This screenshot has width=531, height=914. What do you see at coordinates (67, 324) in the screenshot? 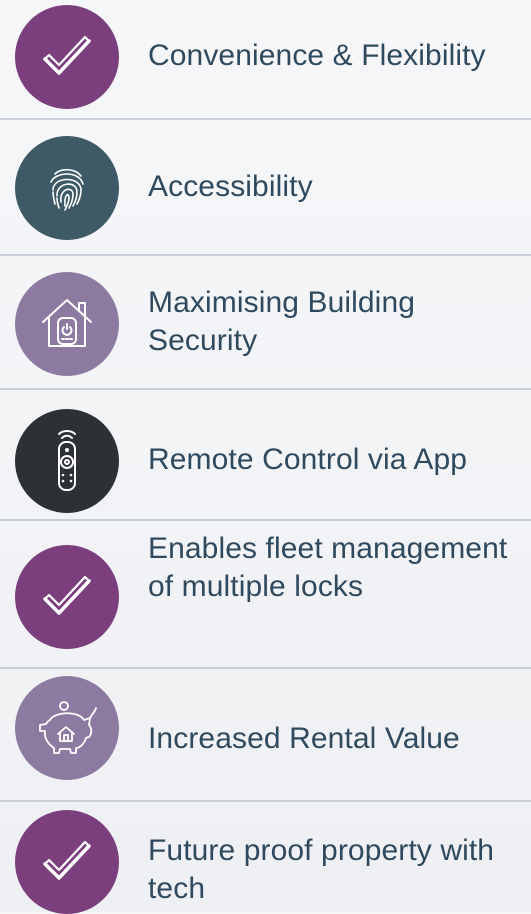
I see `smart-home-icon` at bounding box center [67, 324].